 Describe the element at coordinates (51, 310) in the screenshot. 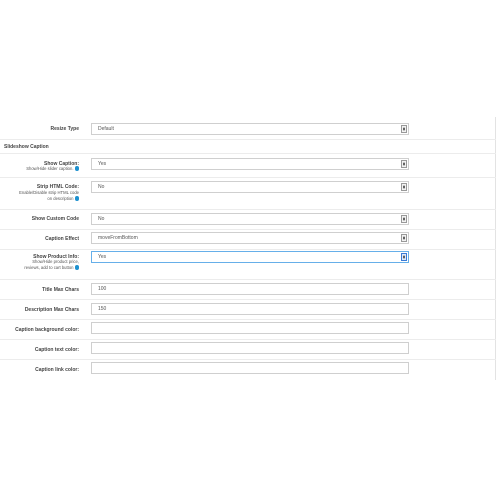

I see `description-max-chars-label: Description Max Chars` at that location.